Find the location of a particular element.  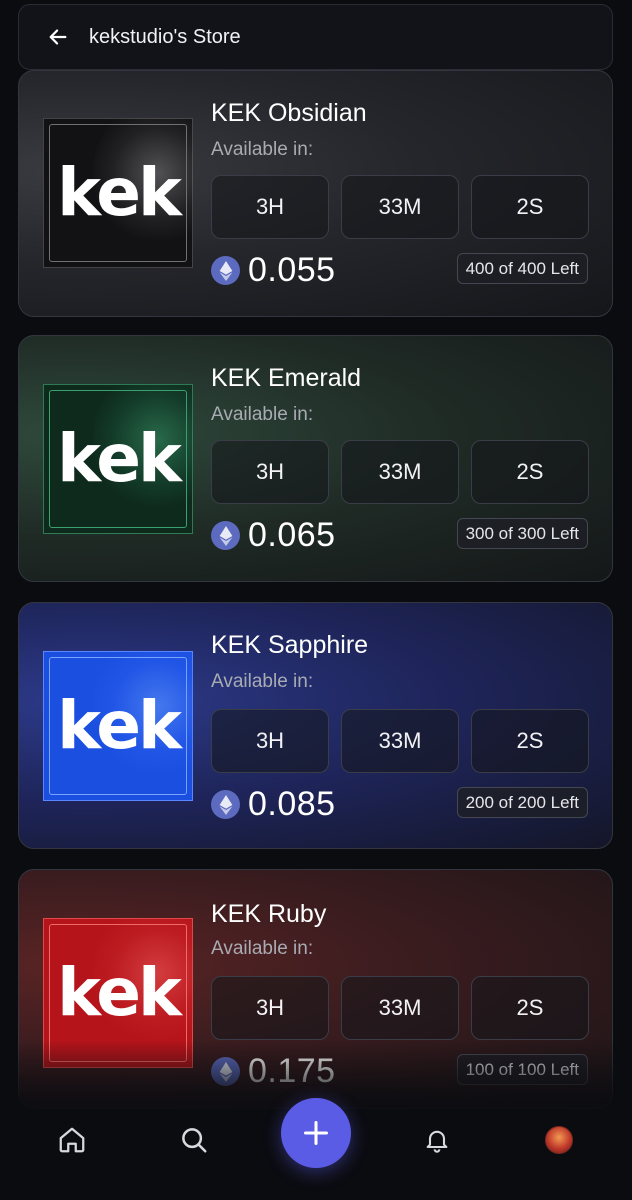

arrow-left-icon is located at coordinates (58, 37).